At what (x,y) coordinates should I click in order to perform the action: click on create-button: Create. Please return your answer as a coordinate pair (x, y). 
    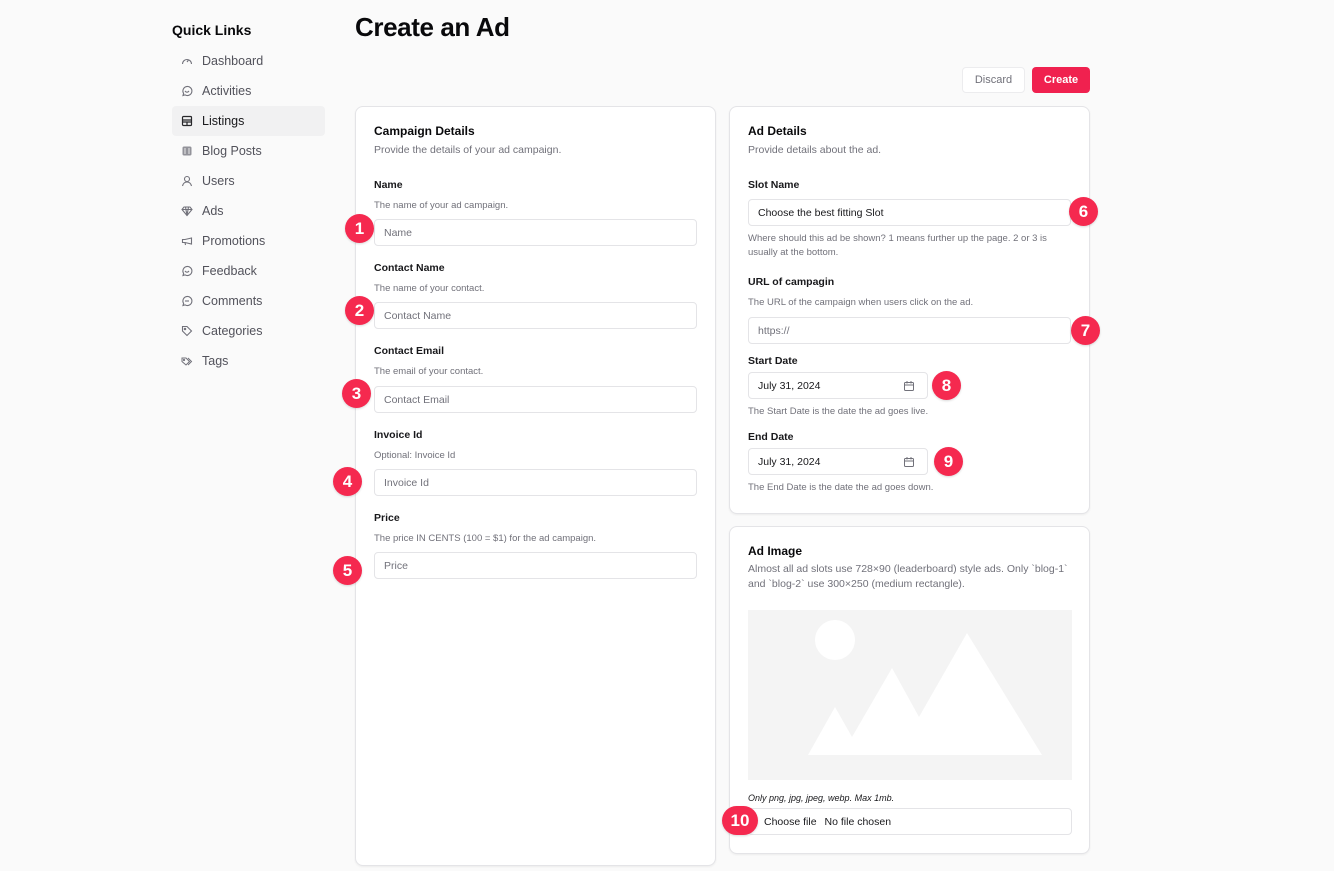
    Looking at the image, I should click on (1061, 80).